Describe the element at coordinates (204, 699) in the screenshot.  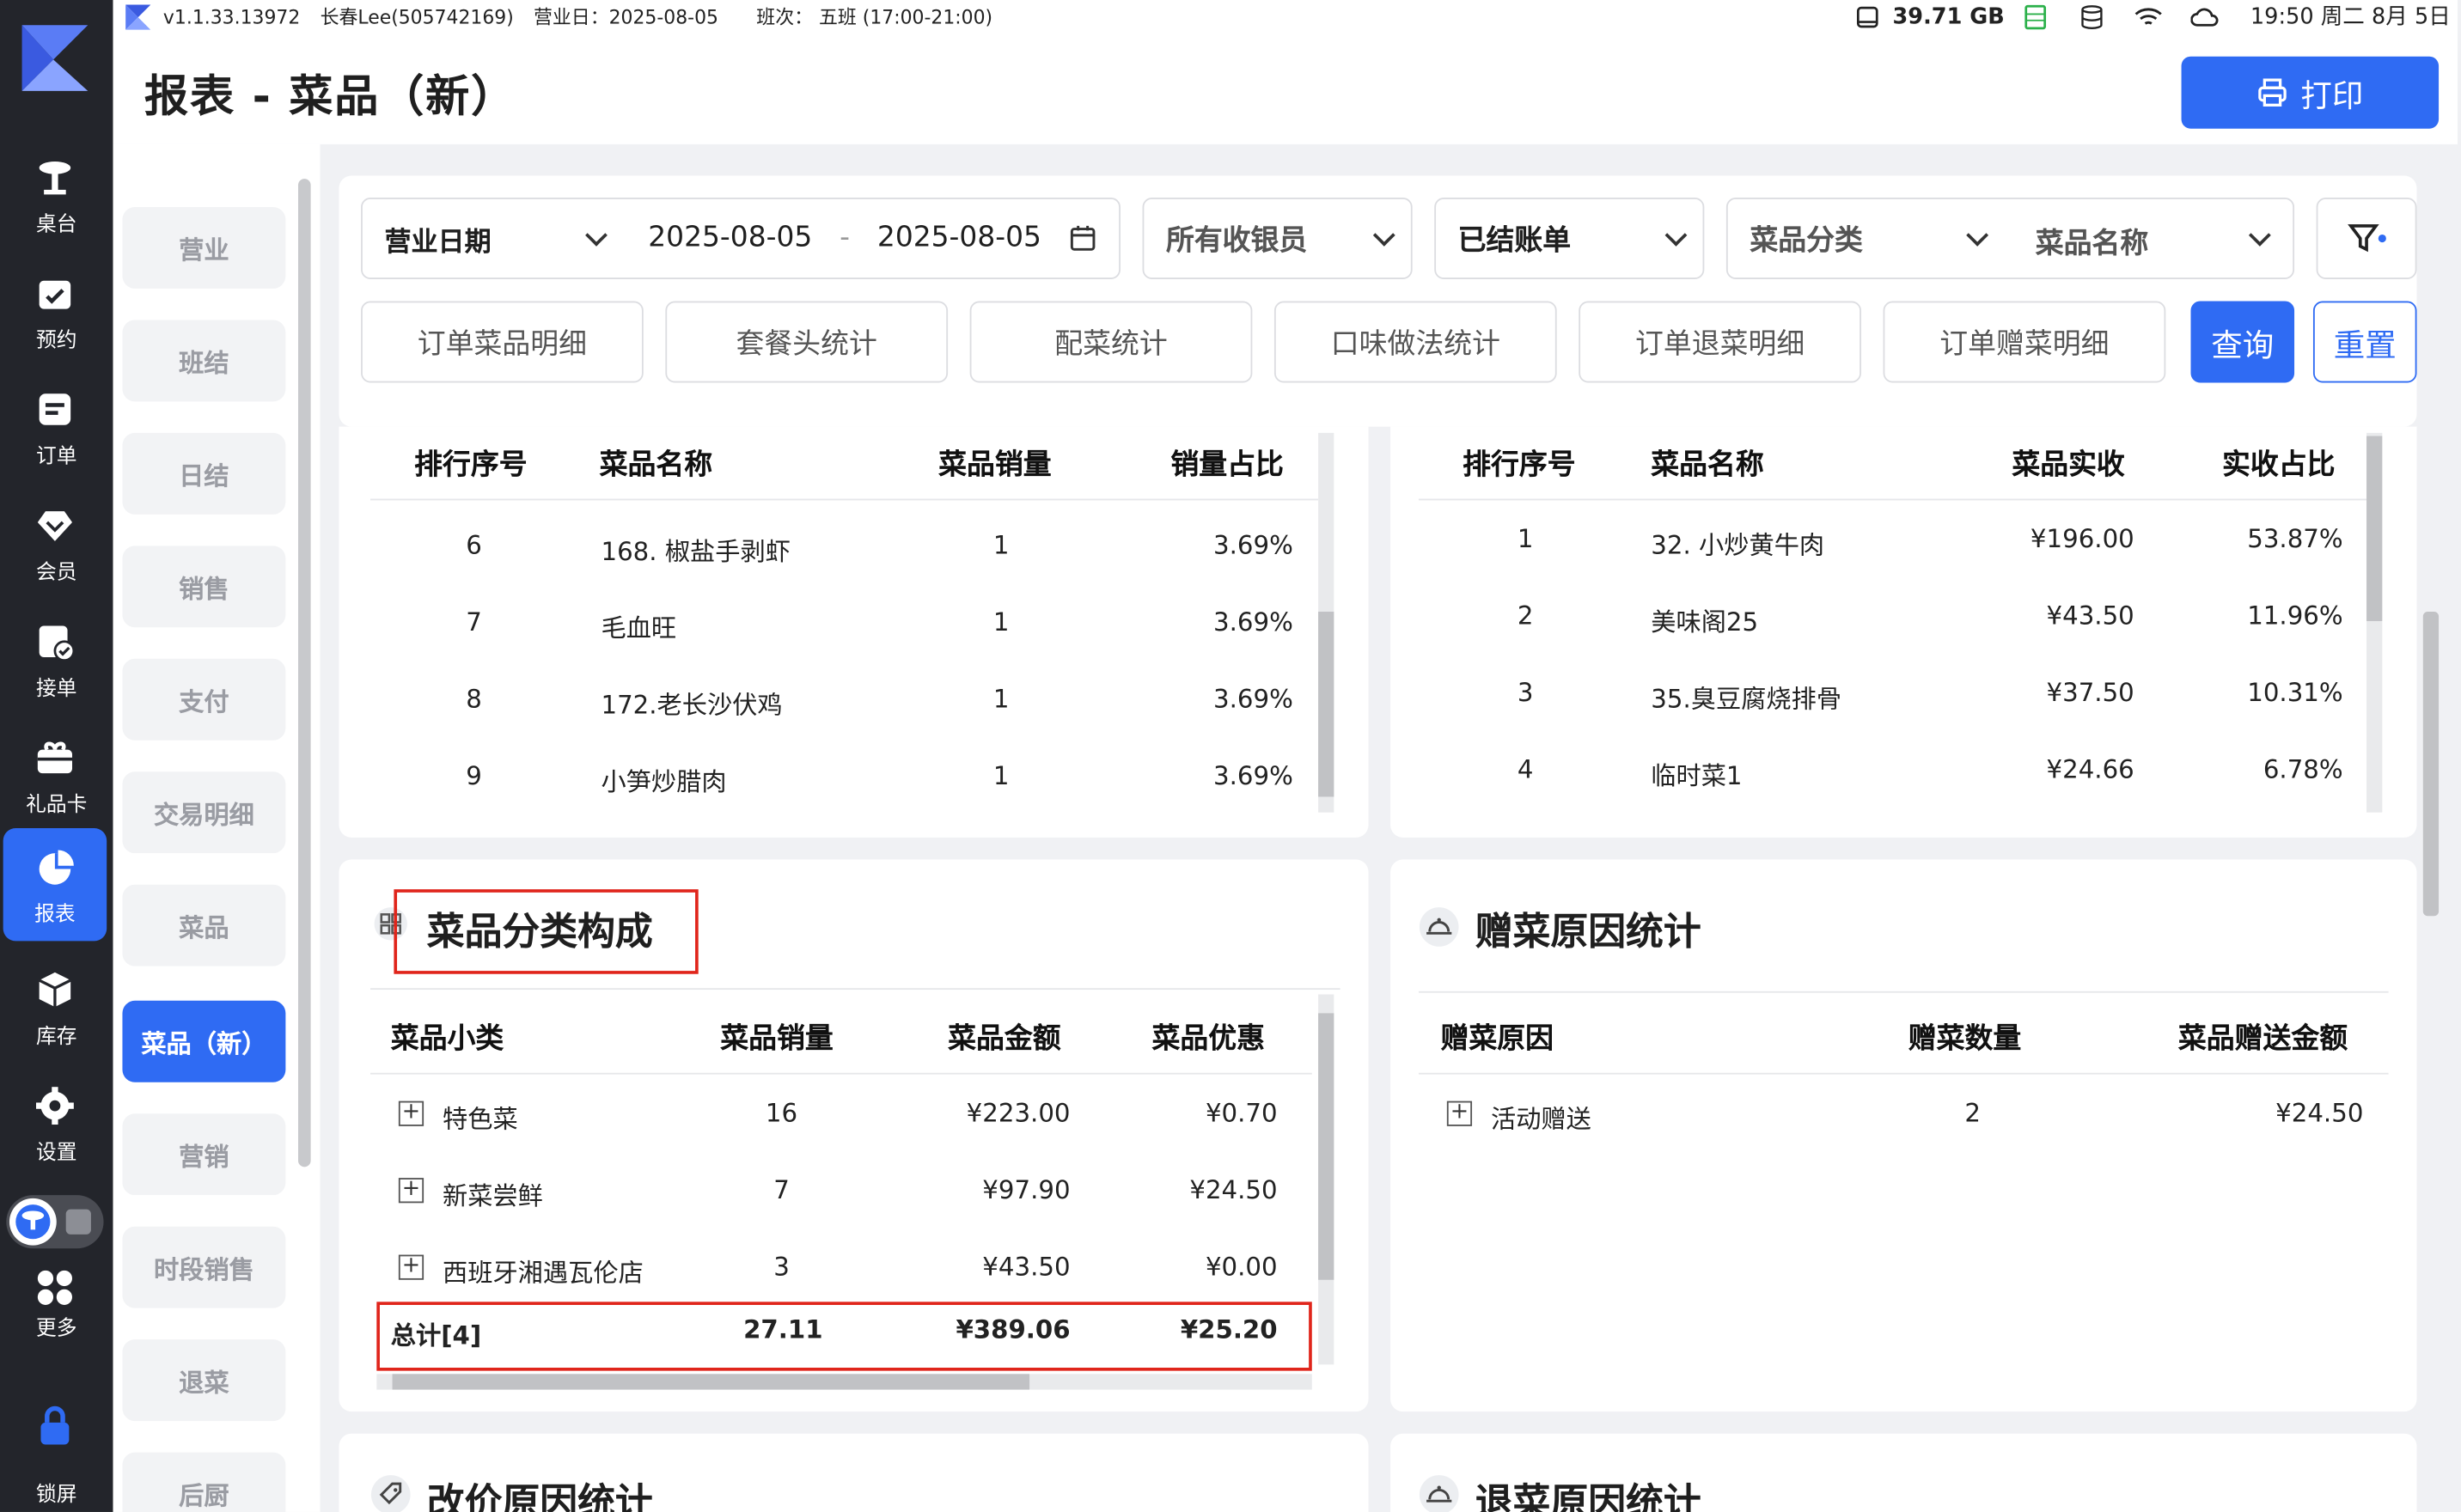
I see `subnav-payment: 支付` at that location.